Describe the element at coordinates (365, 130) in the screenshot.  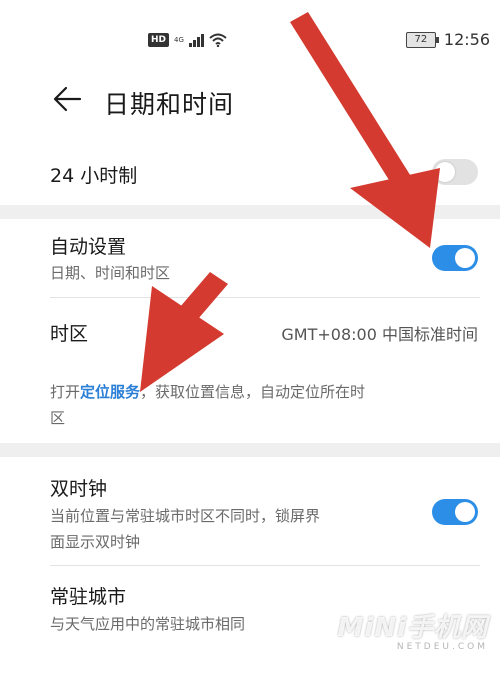
I see `arrow-to-toggle-icon` at that location.